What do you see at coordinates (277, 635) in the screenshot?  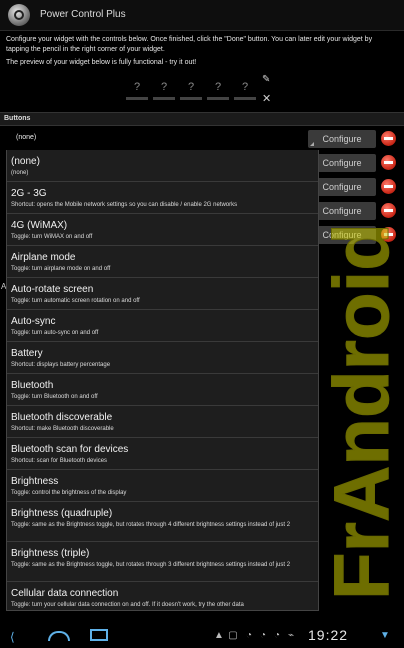 I see `sync-icon-3: ◔` at bounding box center [277, 635].